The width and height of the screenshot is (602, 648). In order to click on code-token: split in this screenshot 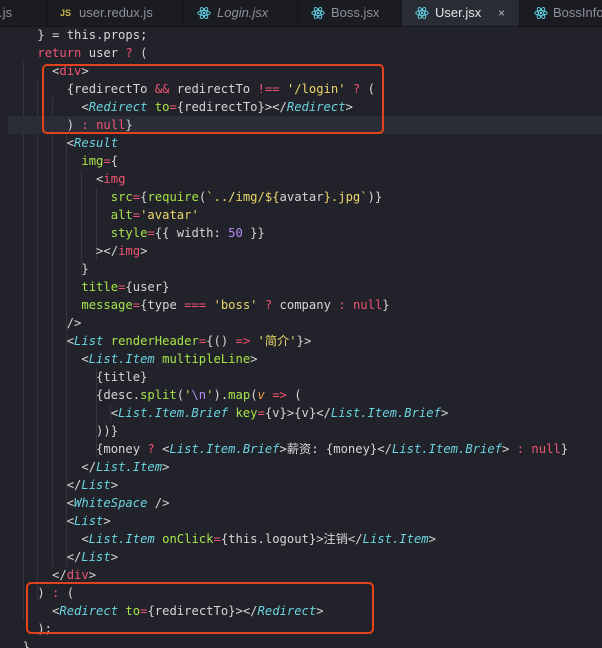, I will do `click(158, 395)`.